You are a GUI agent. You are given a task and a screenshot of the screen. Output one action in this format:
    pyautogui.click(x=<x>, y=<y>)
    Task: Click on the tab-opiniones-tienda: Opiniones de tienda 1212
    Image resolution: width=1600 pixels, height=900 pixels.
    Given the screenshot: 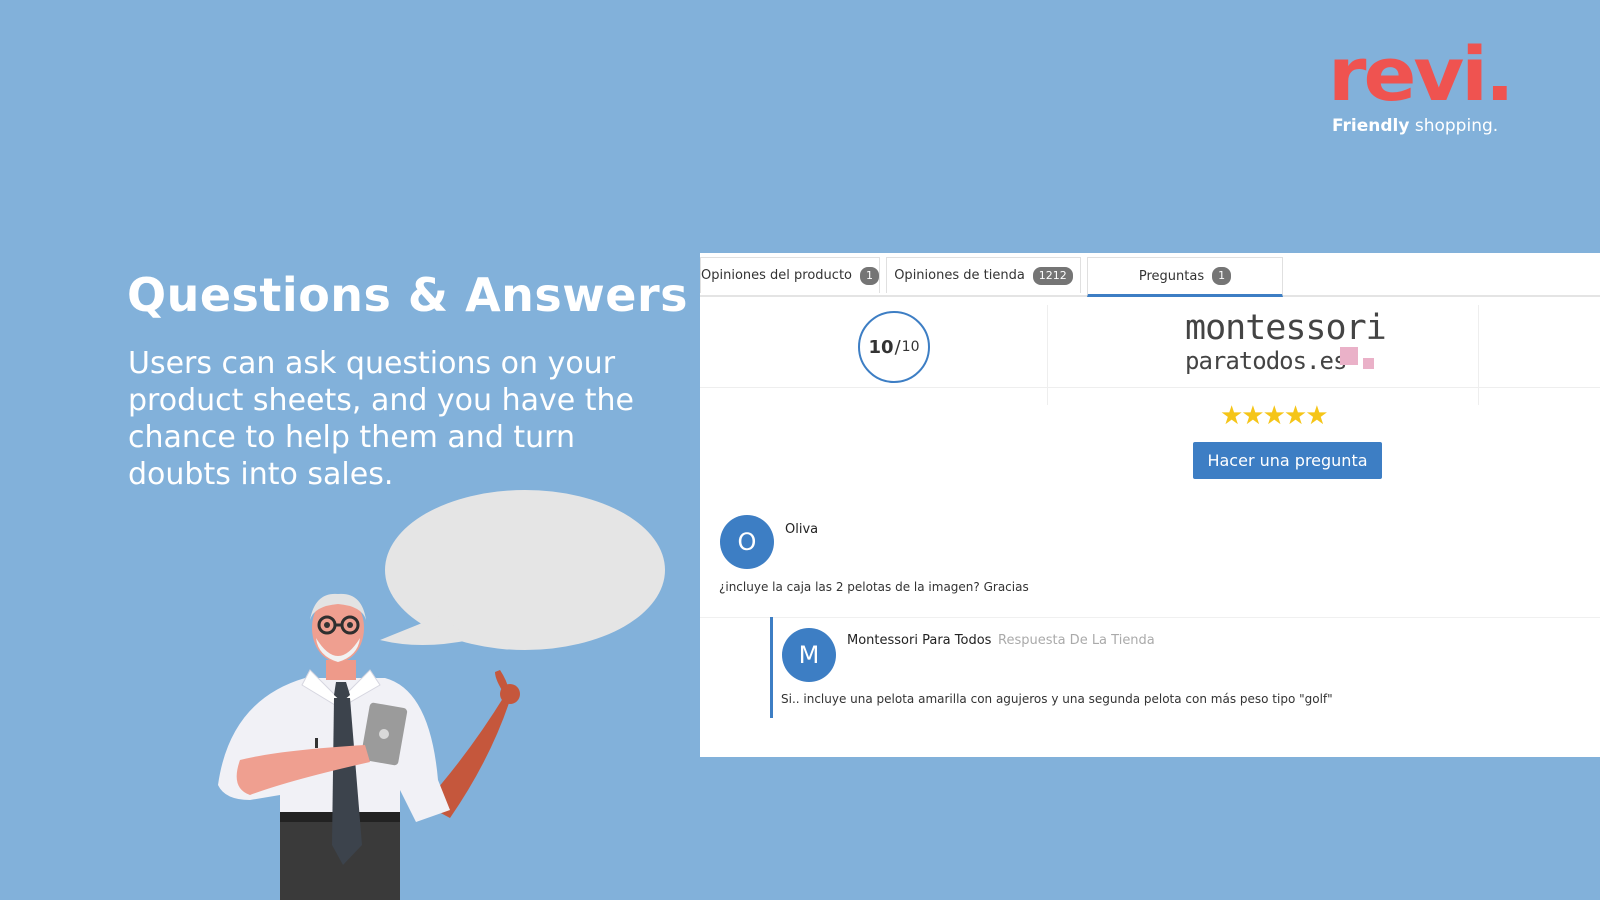 What is the action you would take?
    pyautogui.click(x=983, y=275)
    